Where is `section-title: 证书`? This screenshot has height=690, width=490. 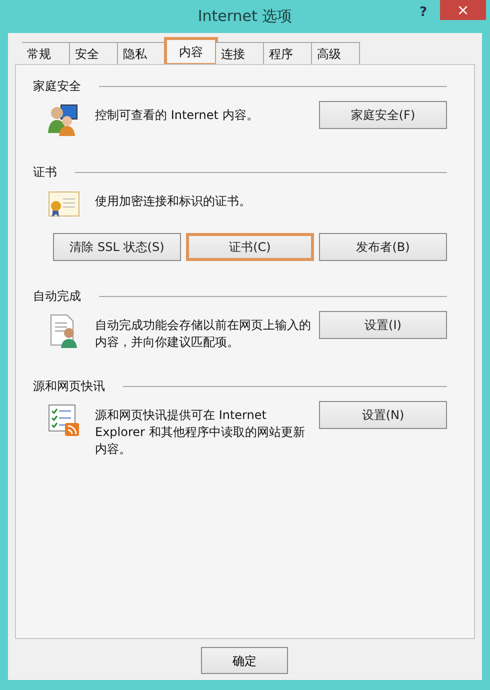
section-title: 证书 is located at coordinates (45, 172).